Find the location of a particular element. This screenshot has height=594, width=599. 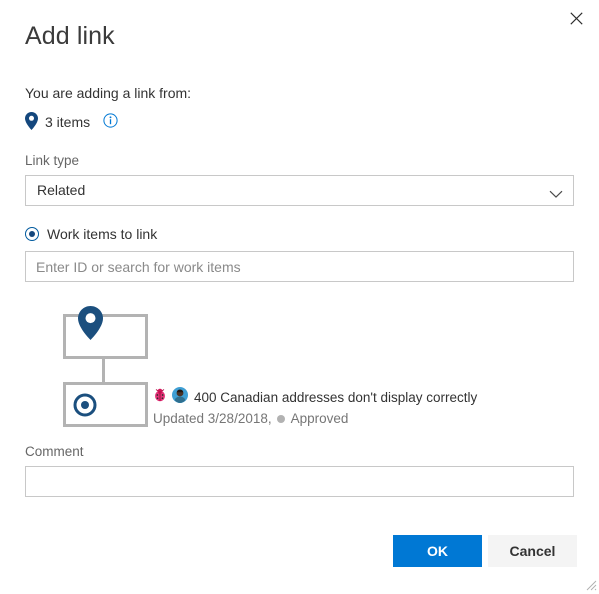

comment-block: Comment is located at coordinates (299, 470).